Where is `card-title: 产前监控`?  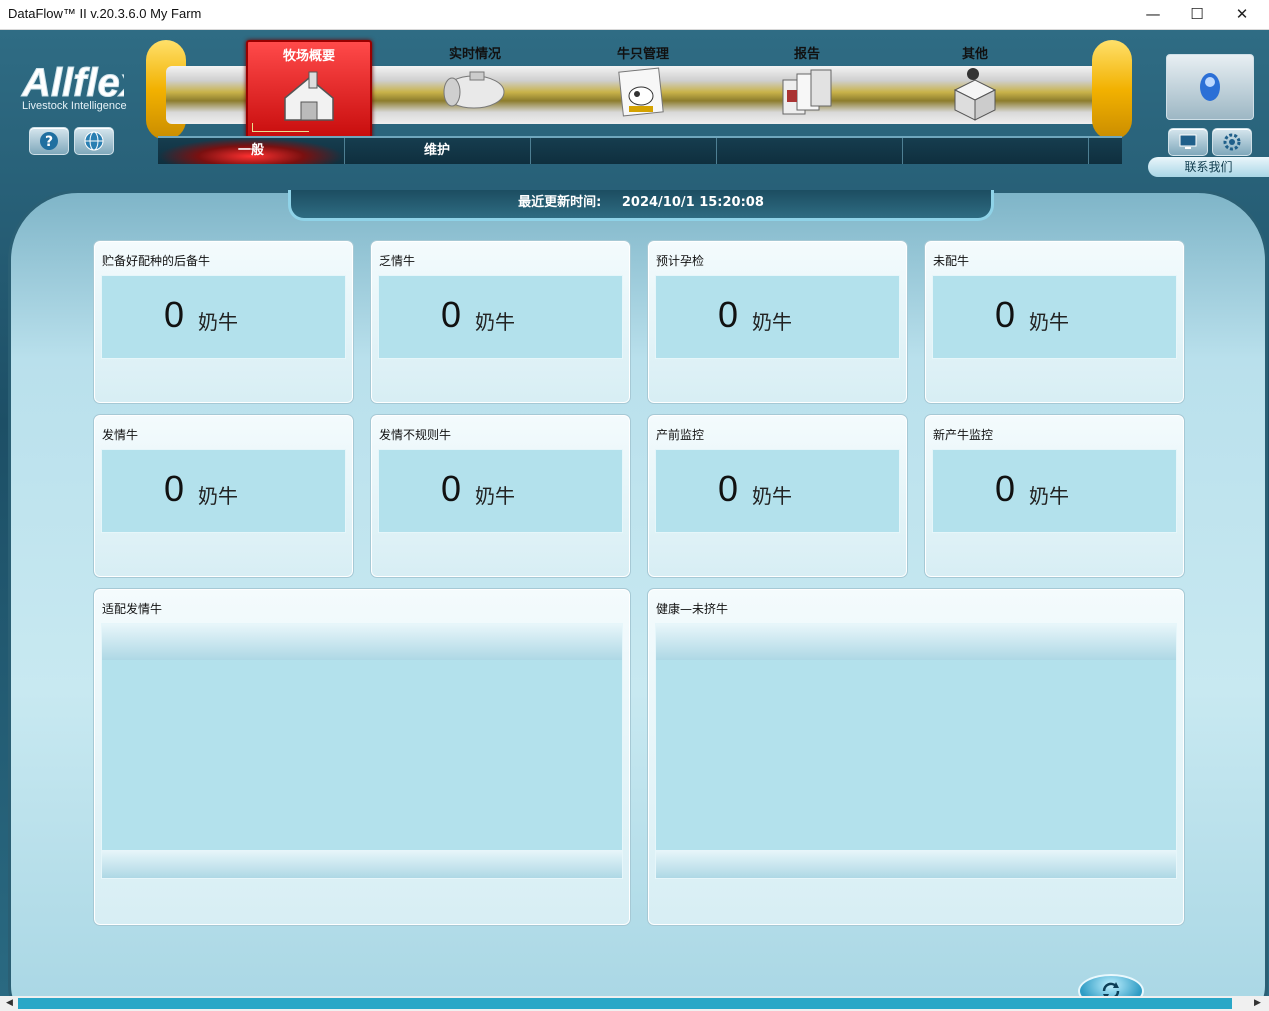 card-title: 产前监控 is located at coordinates (680, 435).